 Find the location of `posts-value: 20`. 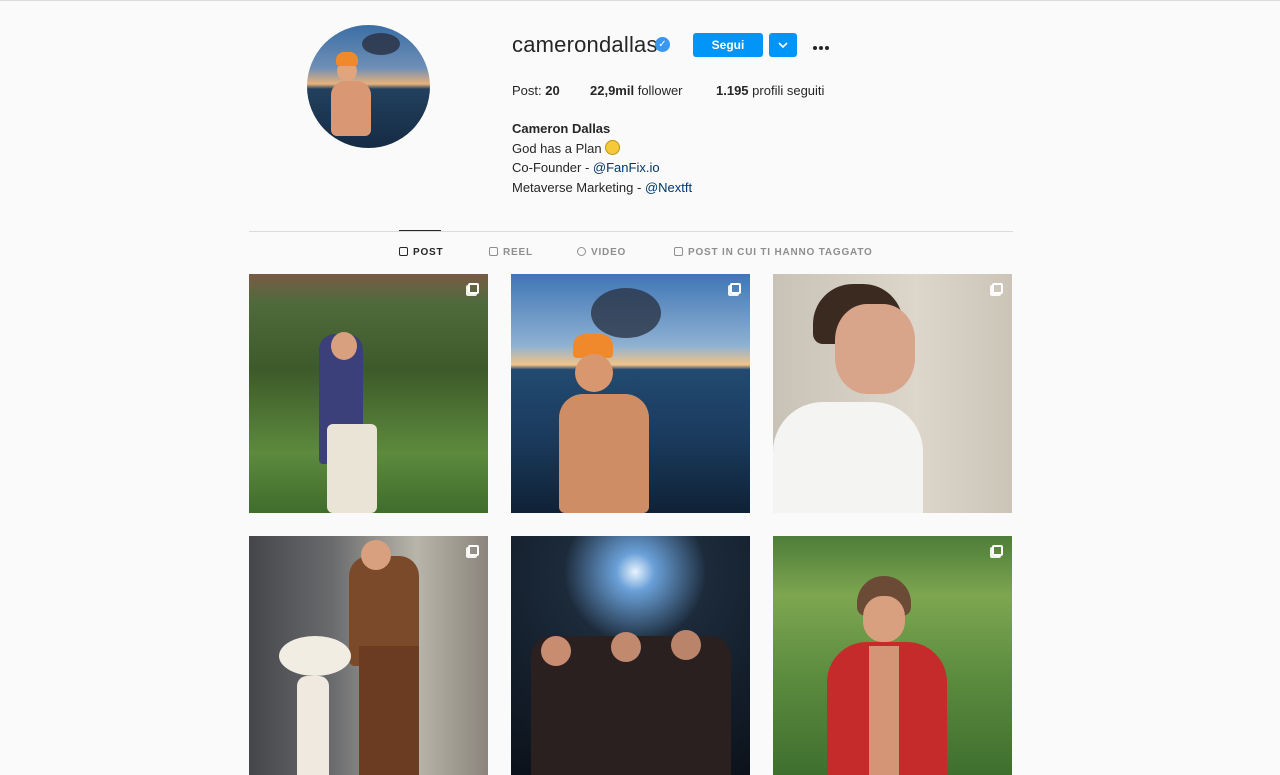

posts-value: 20 is located at coordinates (552, 90).